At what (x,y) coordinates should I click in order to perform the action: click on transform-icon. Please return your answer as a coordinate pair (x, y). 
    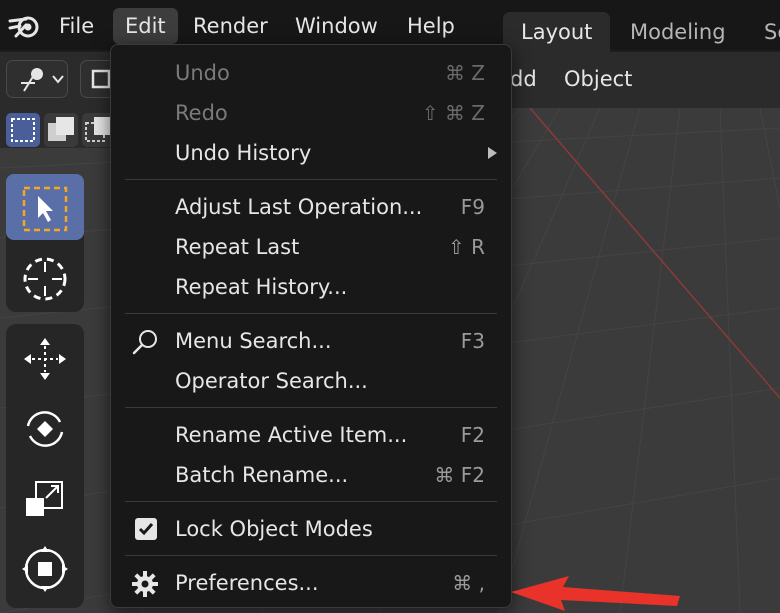
    Looking at the image, I should click on (45, 569).